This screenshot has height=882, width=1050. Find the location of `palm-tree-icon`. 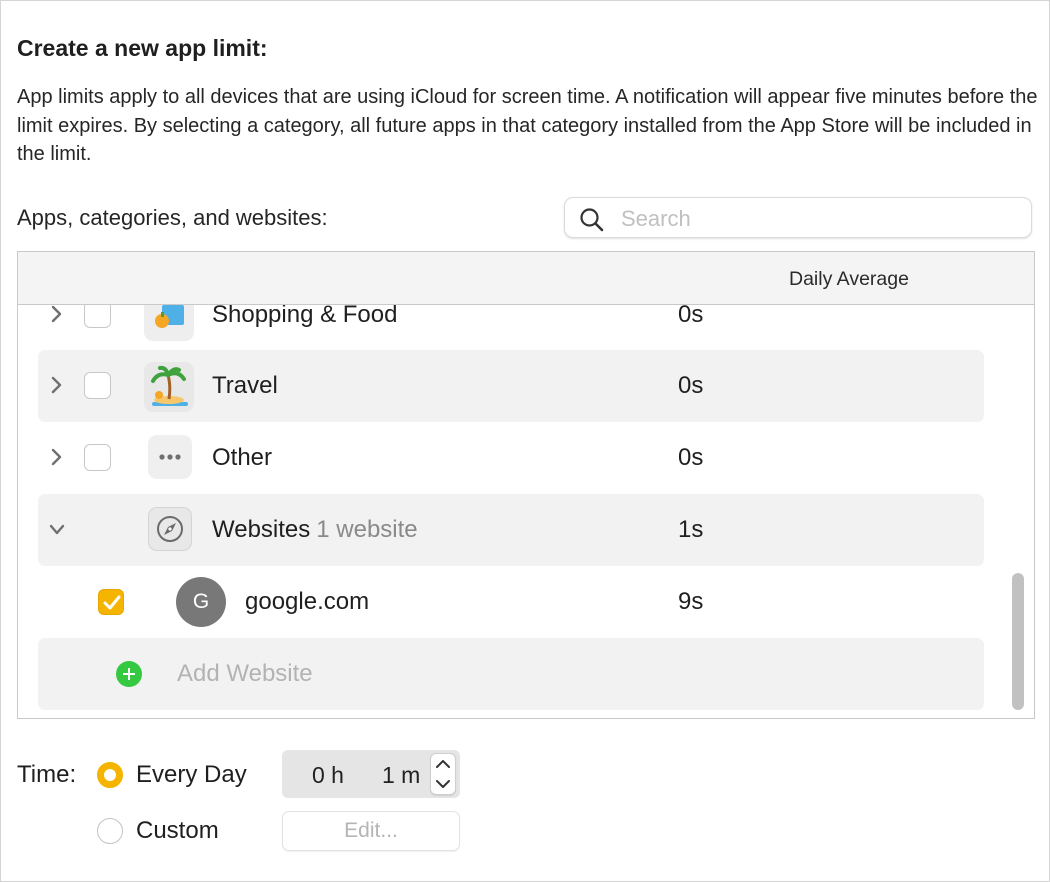

palm-tree-icon is located at coordinates (169, 387).